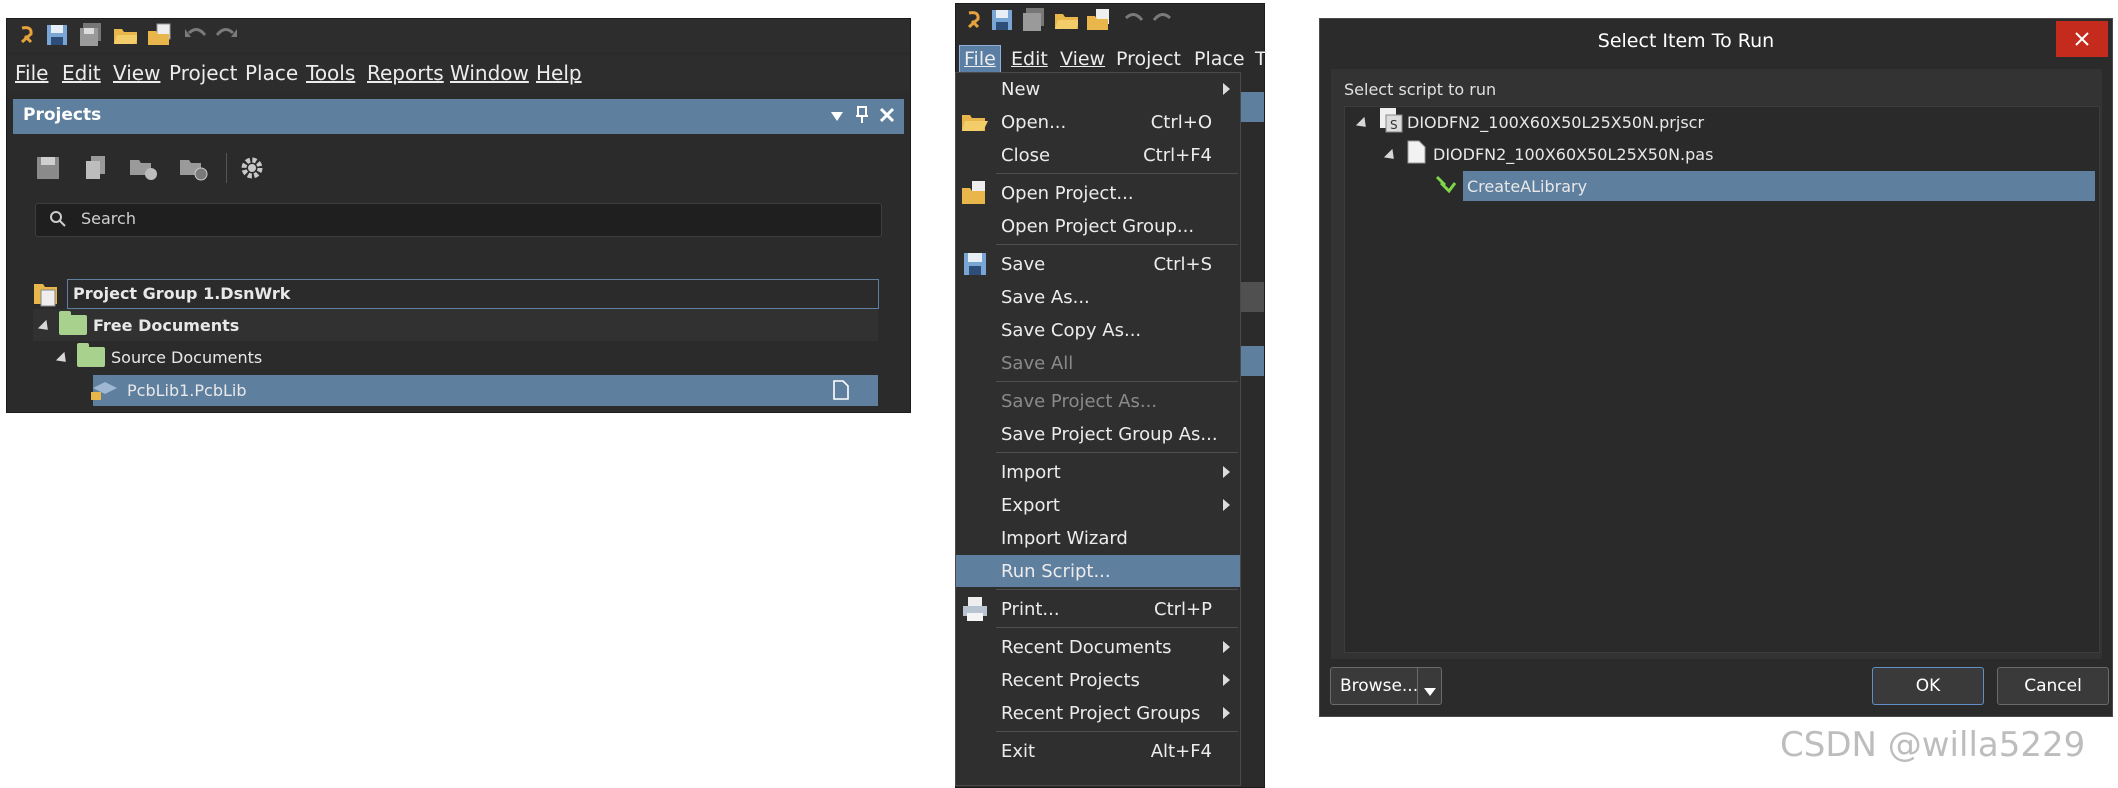 The height and width of the screenshot is (788, 2118). What do you see at coordinates (1448, 186) in the screenshot?
I see `procedure-arrow-icon` at bounding box center [1448, 186].